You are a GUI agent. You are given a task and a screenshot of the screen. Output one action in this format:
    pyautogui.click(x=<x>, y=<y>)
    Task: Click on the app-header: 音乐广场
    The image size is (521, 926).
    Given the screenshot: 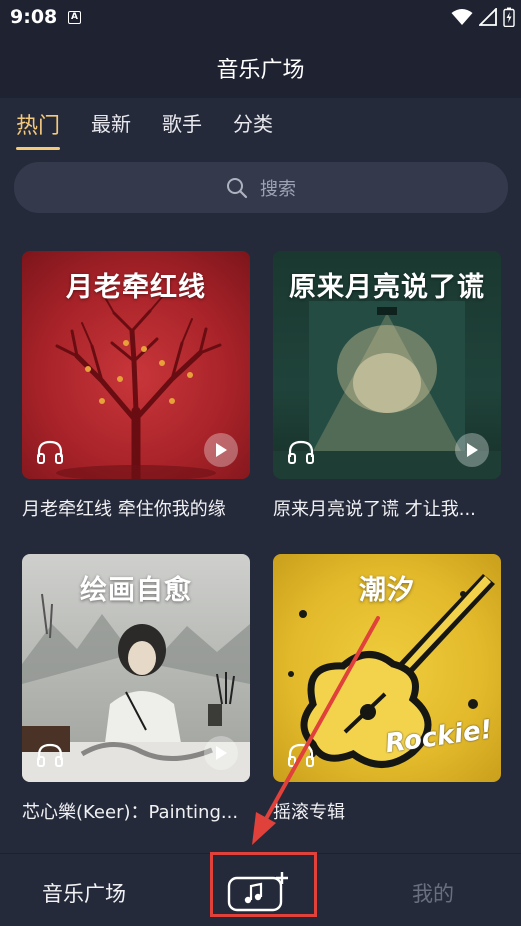 What is the action you would take?
    pyautogui.click(x=260, y=67)
    